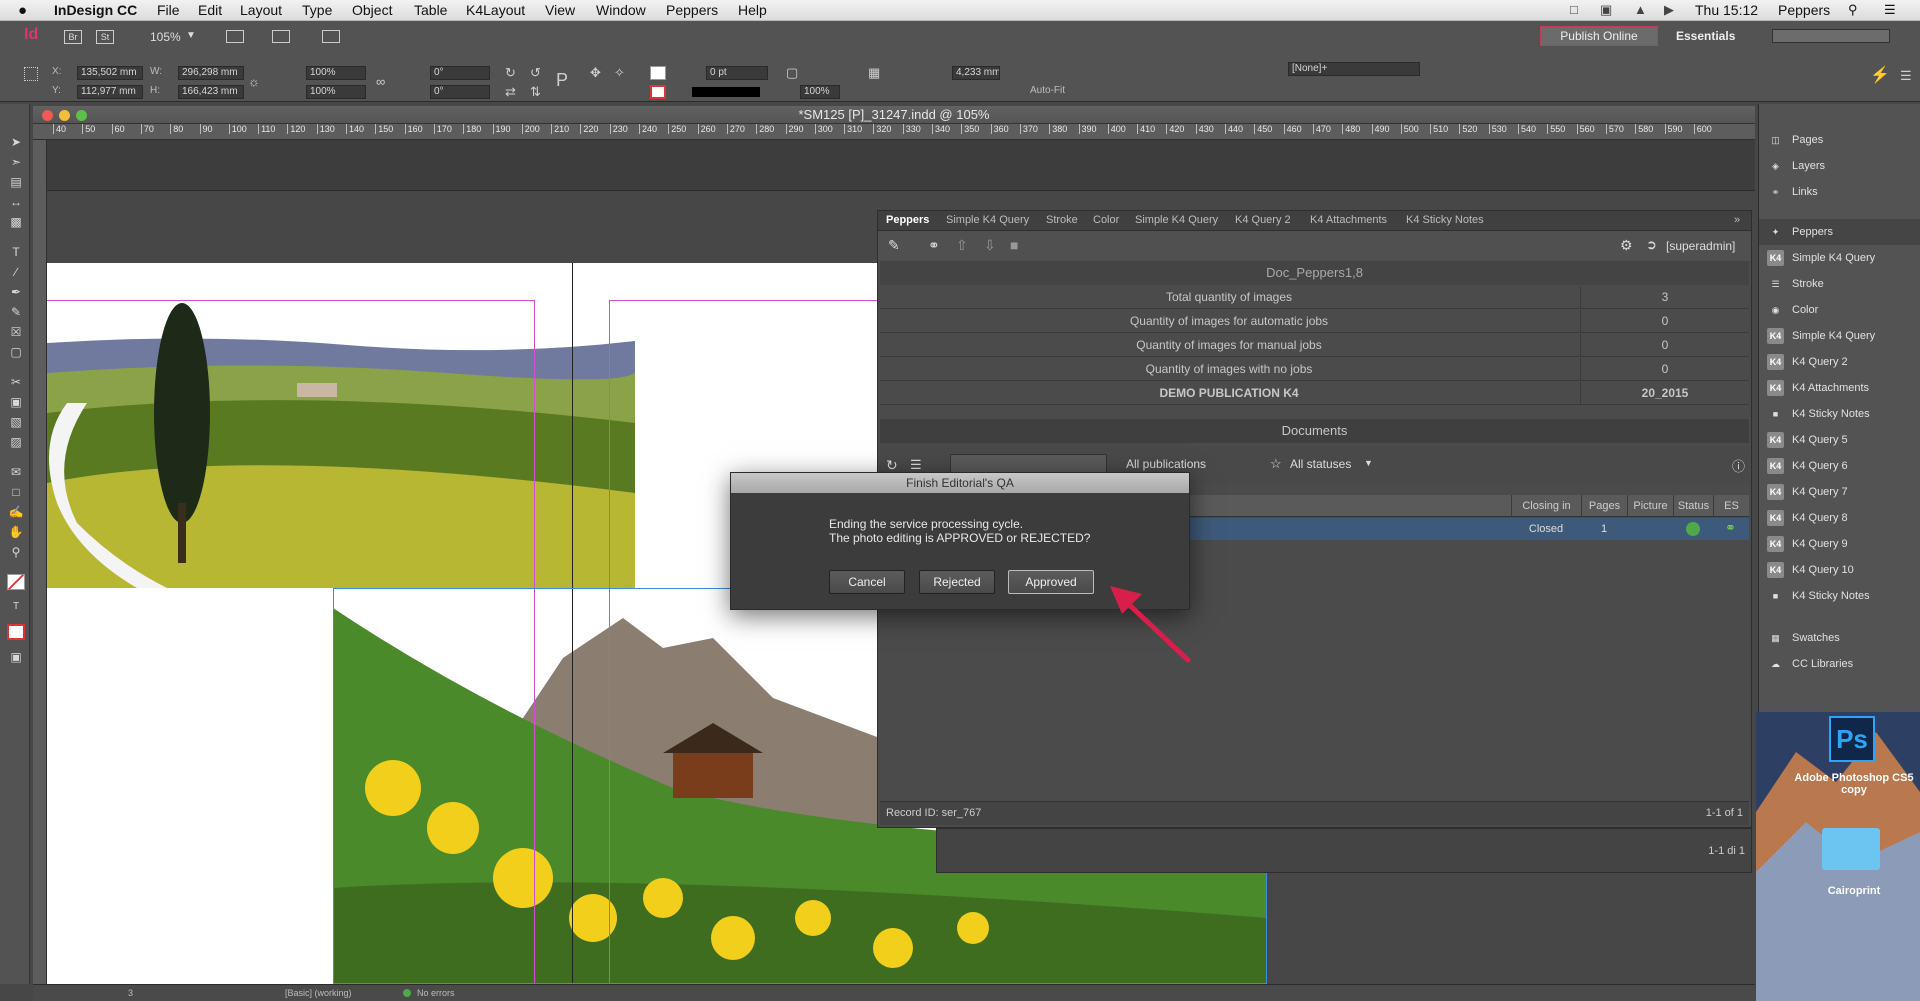 The width and height of the screenshot is (1920, 1001). What do you see at coordinates (40, 562) in the screenshot?
I see `vertical-ruler` at bounding box center [40, 562].